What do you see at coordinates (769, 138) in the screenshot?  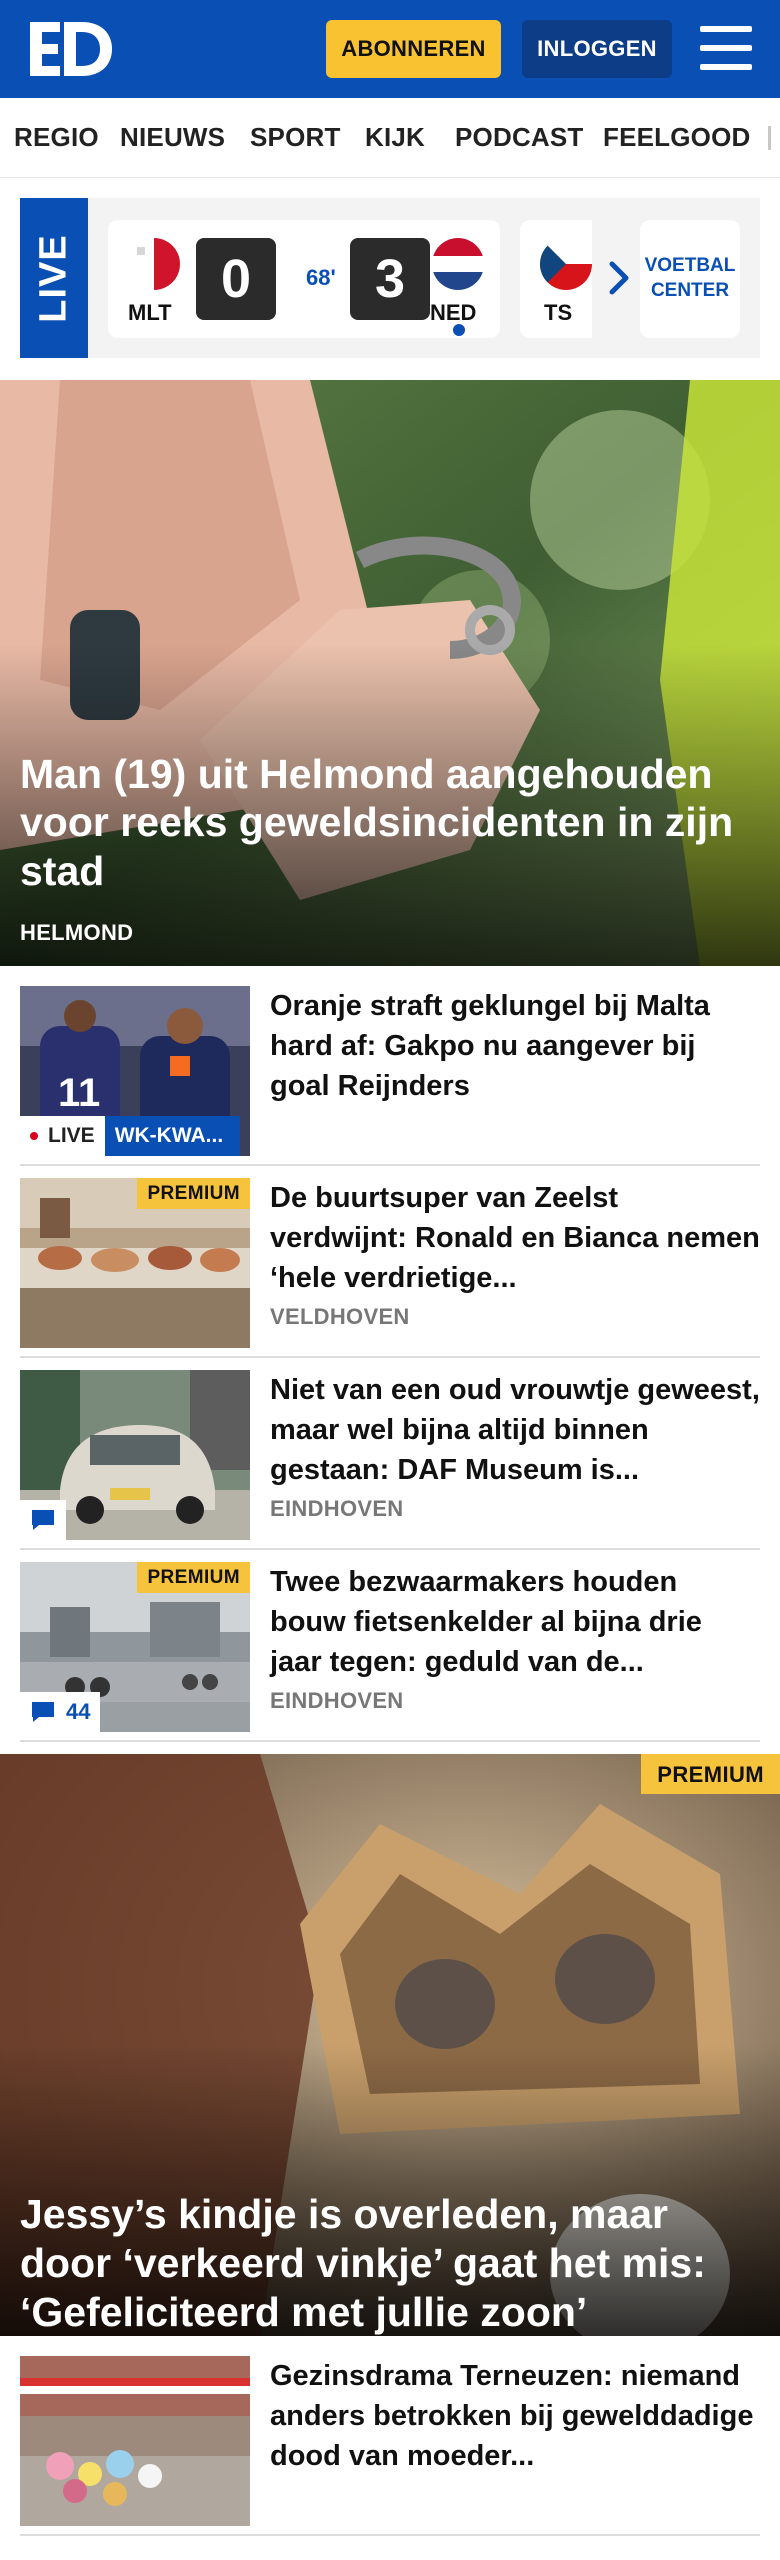 I see `nav-overflow-indicator` at bounding box center [769, 138].